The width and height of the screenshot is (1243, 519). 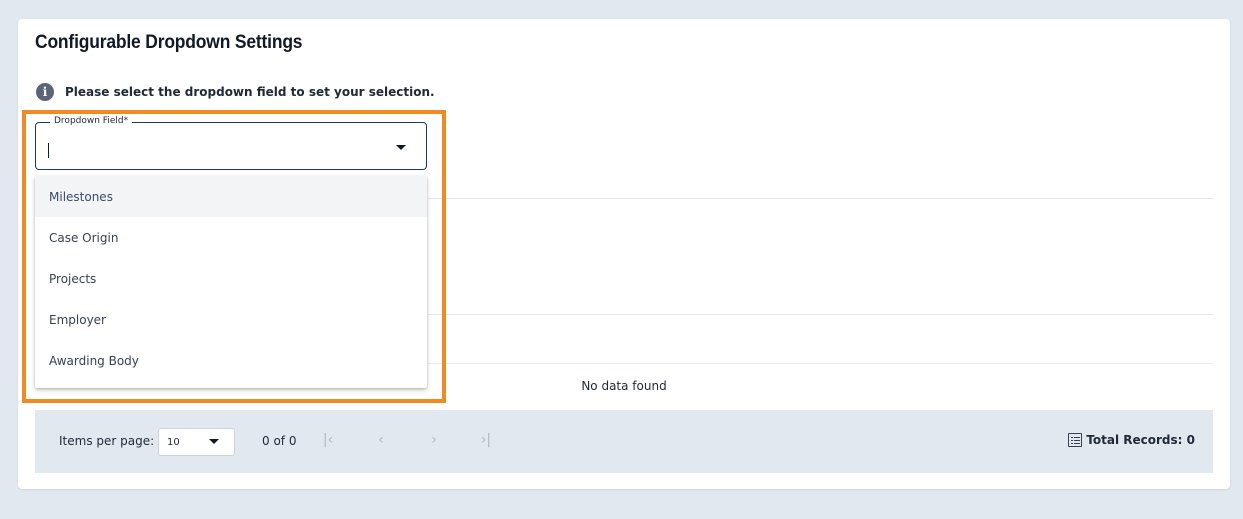 I want to click on page-range-label: 0 of 0, so click(x=279, y=441).